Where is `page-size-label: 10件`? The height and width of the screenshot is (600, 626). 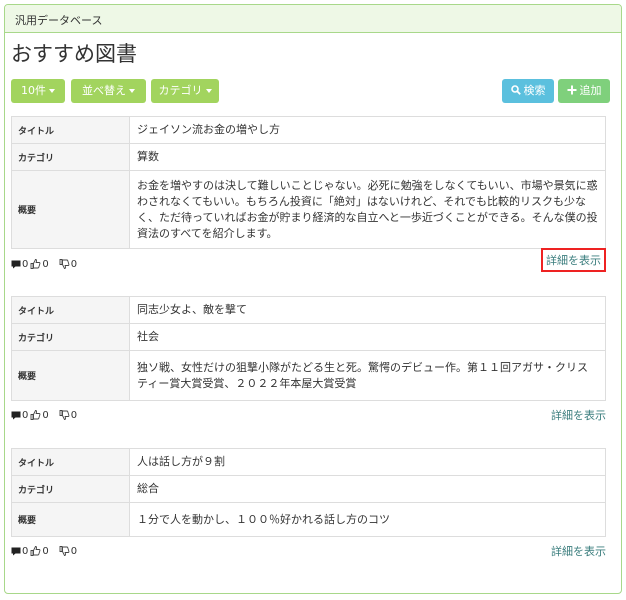 page-size-label: 10件 is located at coordinates (33, 90).